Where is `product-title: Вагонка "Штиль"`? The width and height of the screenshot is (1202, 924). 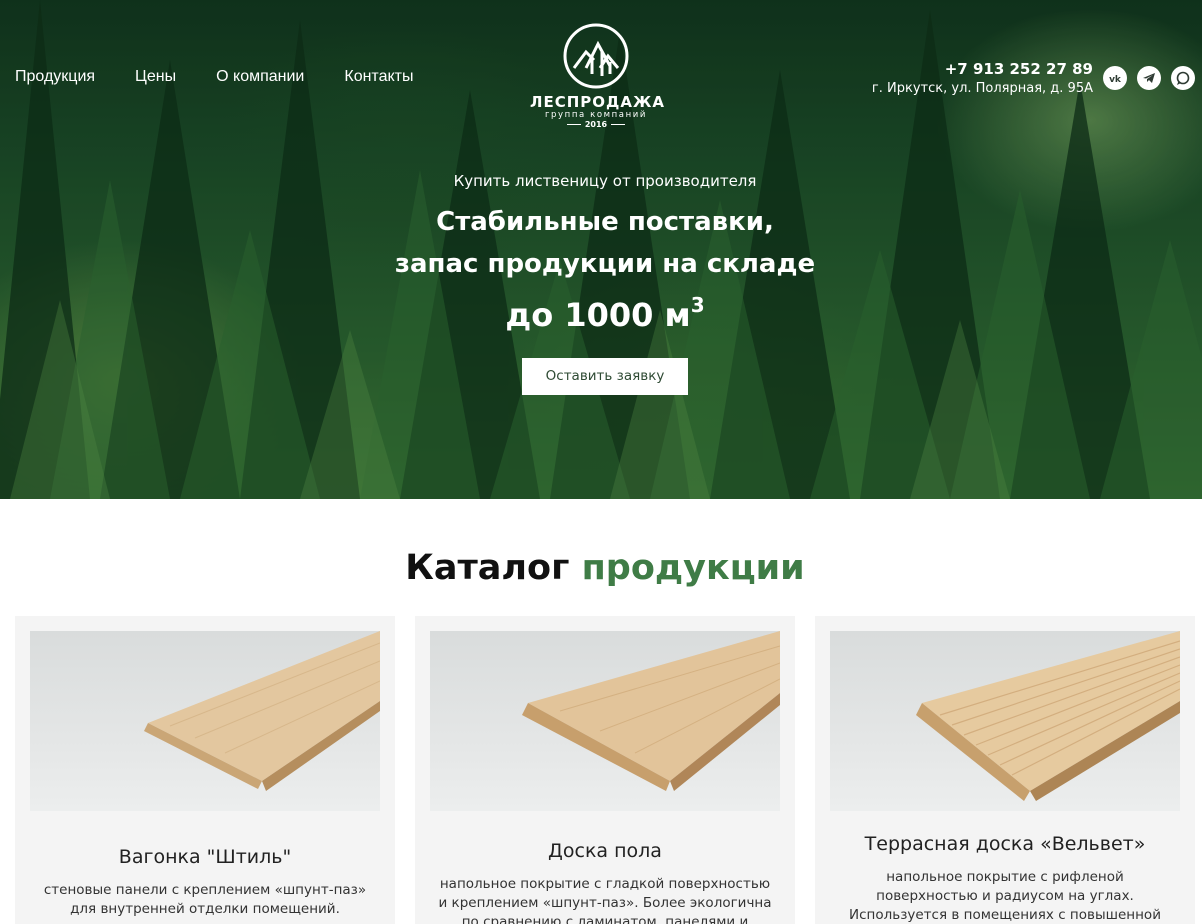 product-title: Вагонка "Штиль" is located at coordinates (205, 857).